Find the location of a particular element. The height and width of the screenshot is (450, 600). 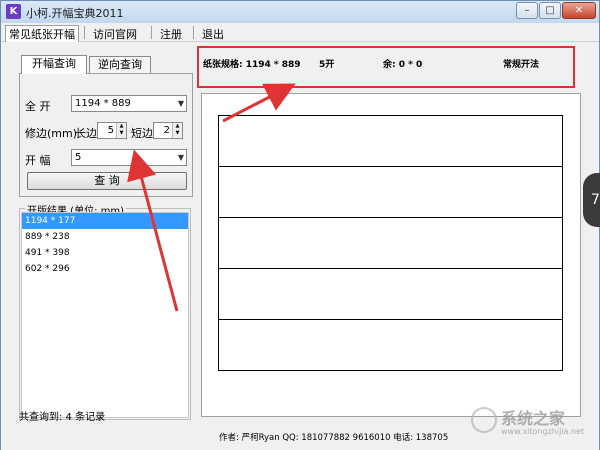

cut-method: 常规开法 is located at coordinates (521, 65).